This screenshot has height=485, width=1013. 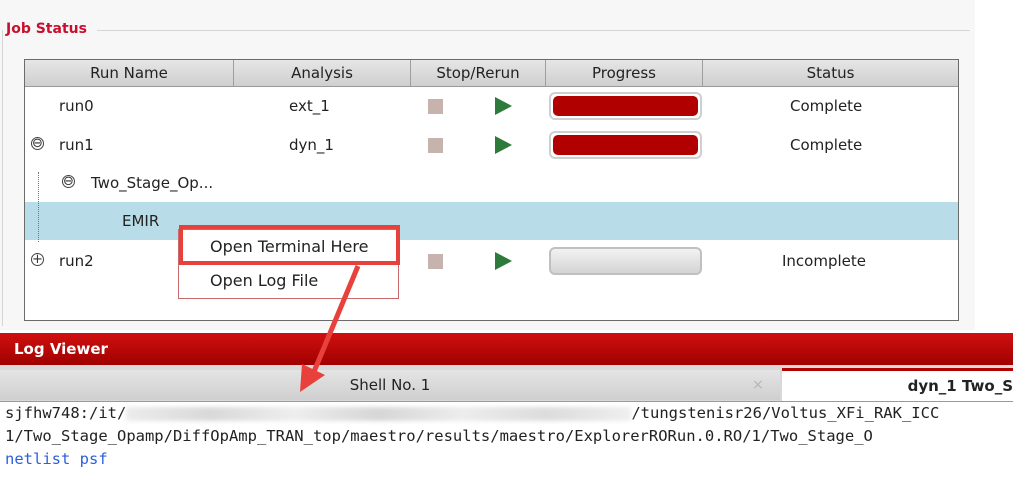 What do you see at coordinates (93, 459) in the screenshot?
I see `dir-psf: psf` at bounding box center [93, 459].